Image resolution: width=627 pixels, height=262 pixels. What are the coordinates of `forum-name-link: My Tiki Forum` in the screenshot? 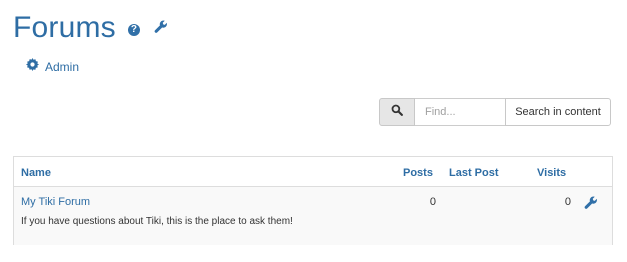 It's located at (55, 202).